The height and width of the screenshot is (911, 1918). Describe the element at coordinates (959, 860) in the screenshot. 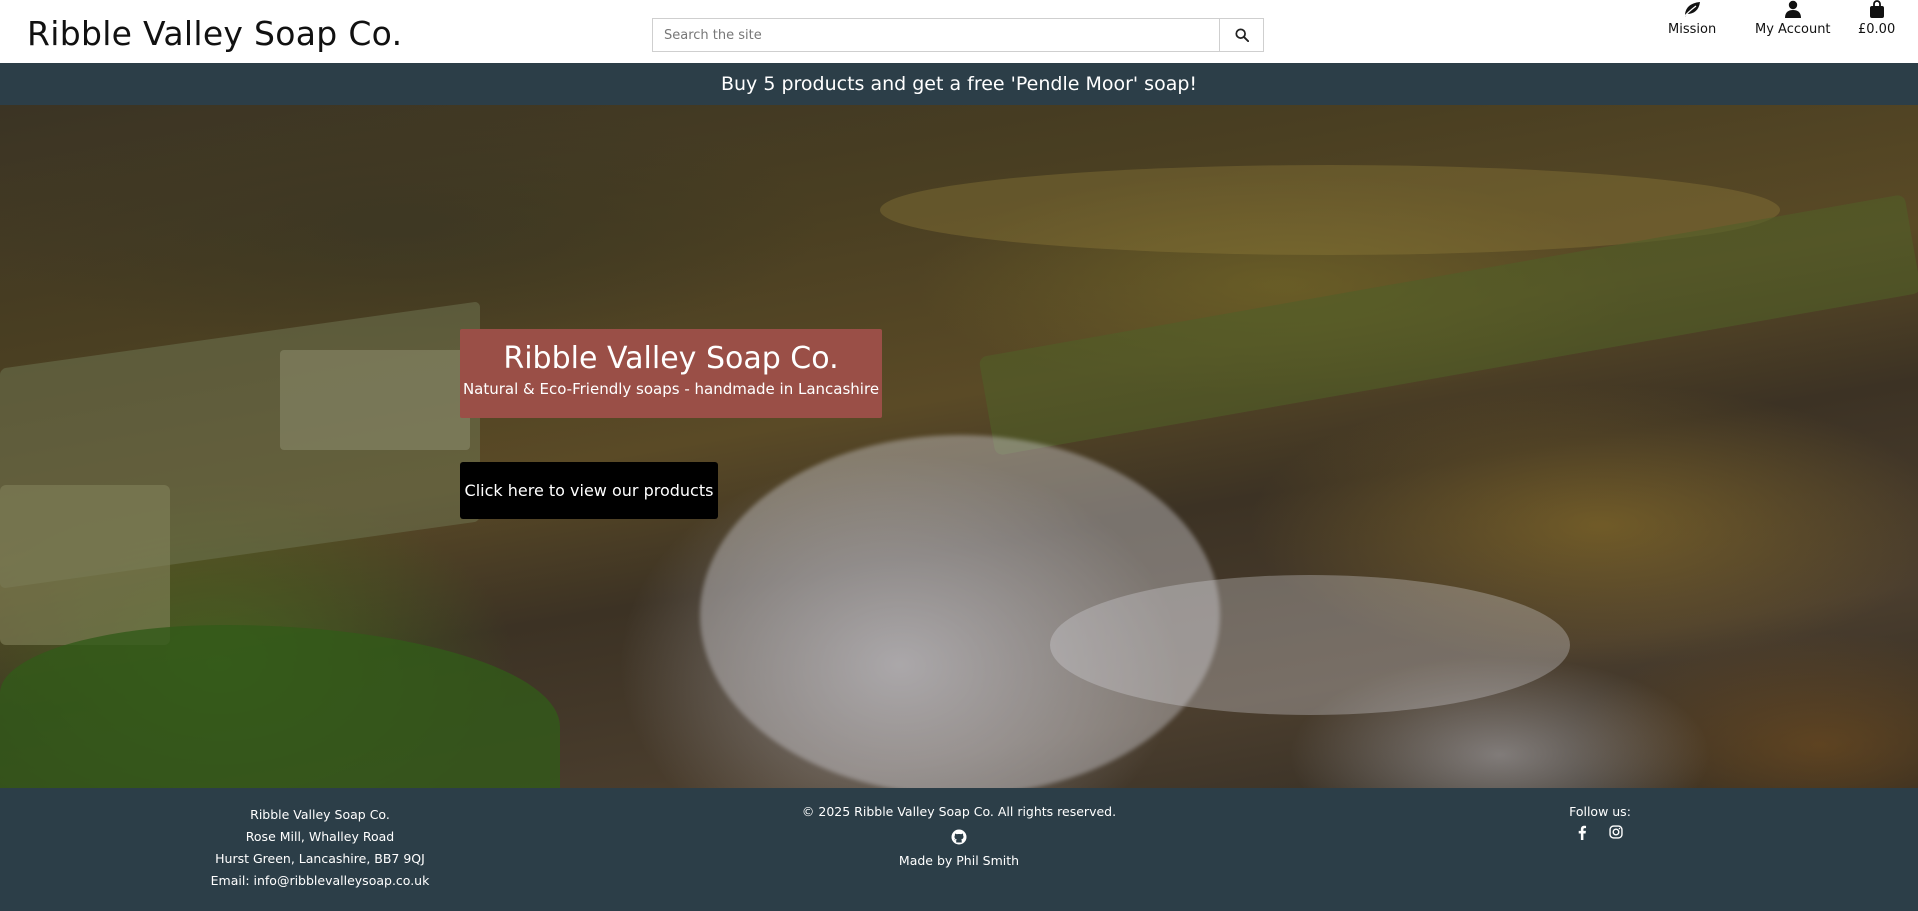

I see `footer-made-by: Made by Phil Smith` at that location.